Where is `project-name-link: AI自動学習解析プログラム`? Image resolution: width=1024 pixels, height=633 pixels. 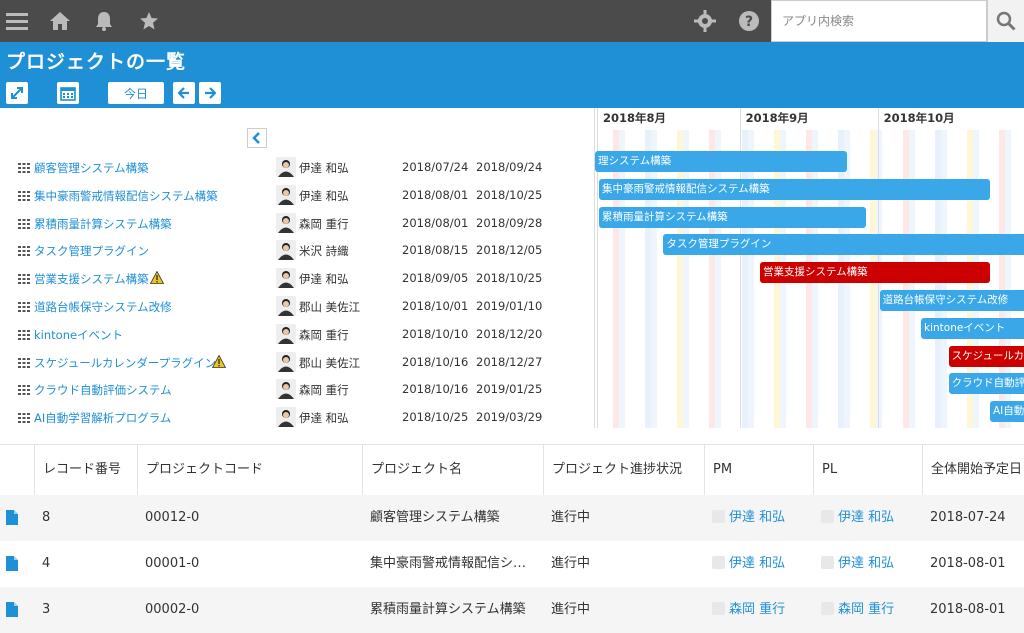
project-name-link: AI自動学習解析プログラム is located at coordinates (102, 418).